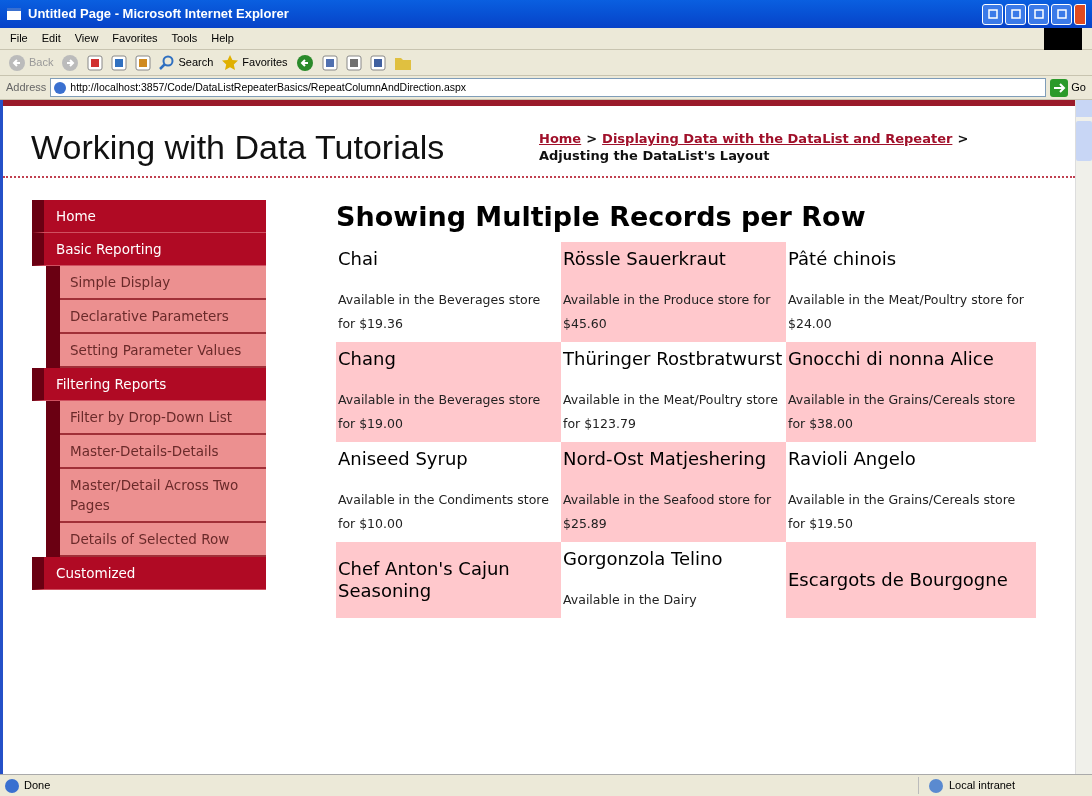 The height and width of the screenshot is (796, 1092). What do you see at coordinates (852, 459) in the screenshot?
I see `product-name: Ravioli Angelo` at bounding box center [852, 459].